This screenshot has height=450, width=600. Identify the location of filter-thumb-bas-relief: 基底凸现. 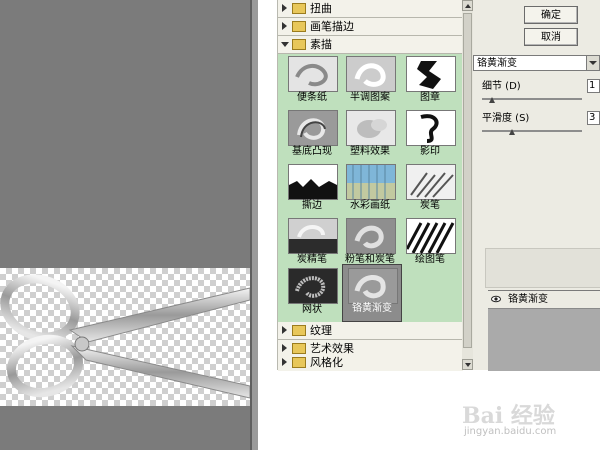
(312, 135).